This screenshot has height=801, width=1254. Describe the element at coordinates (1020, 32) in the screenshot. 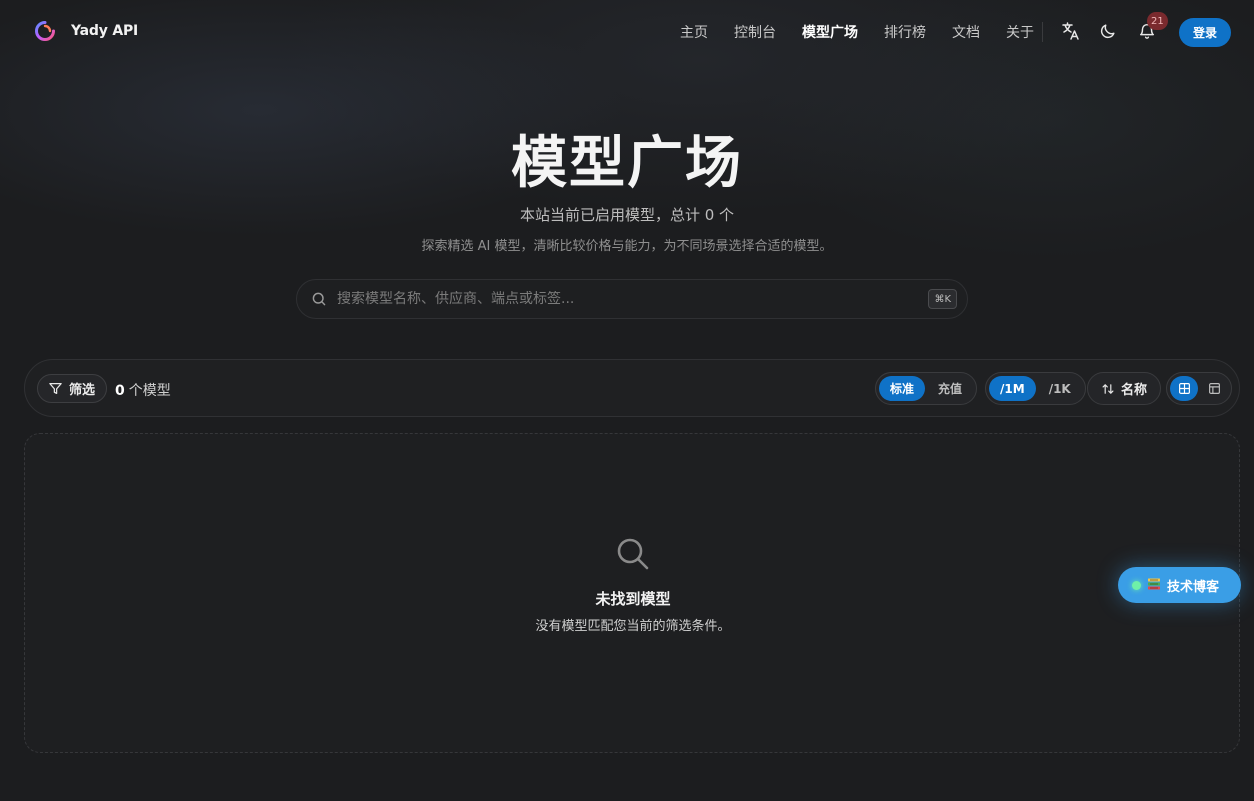

I see `nav-item-about: 关于` at that location.